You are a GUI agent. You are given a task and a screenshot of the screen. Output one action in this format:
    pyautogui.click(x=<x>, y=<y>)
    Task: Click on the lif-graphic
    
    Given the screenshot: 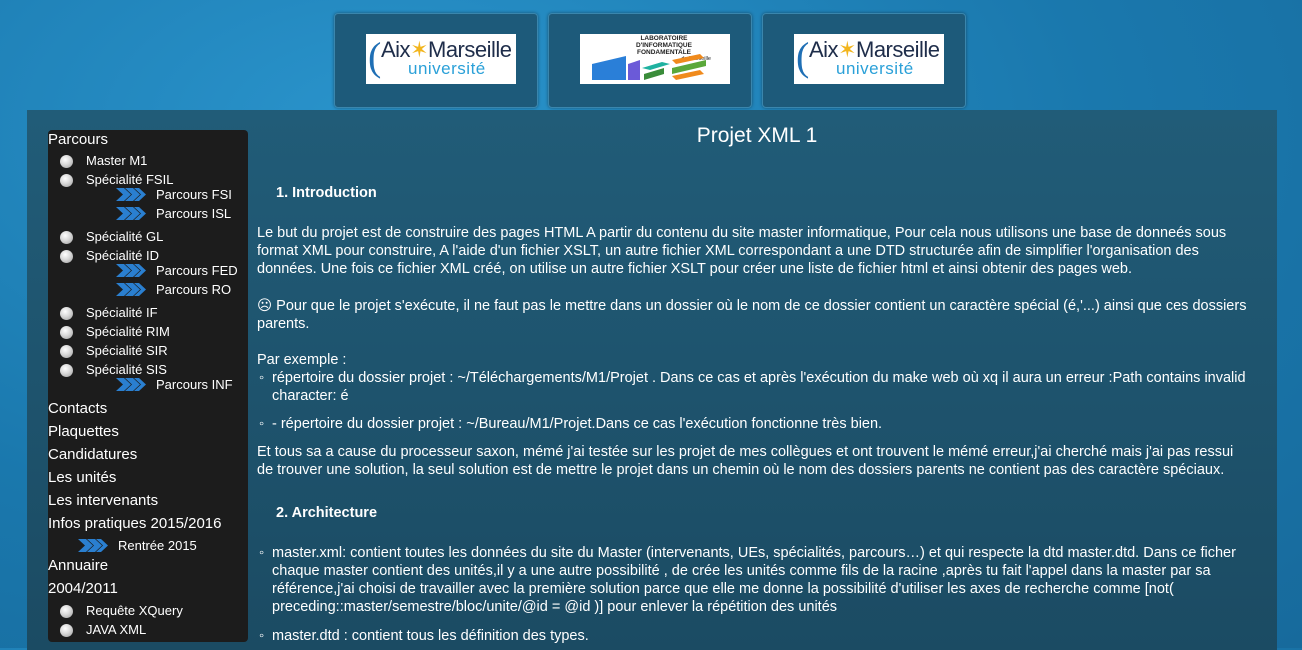 What is the action you would take?
    pyautogui.click(x=649, y=67)
    